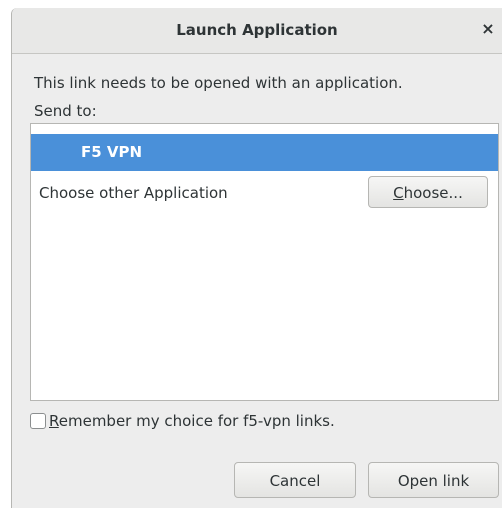 The width and height of the screenshot is (502, 508). What do you see at coordinates (54, 421) in the screenshot?
I see `remember-mnemonic: R` at bounding box center [54, 421].